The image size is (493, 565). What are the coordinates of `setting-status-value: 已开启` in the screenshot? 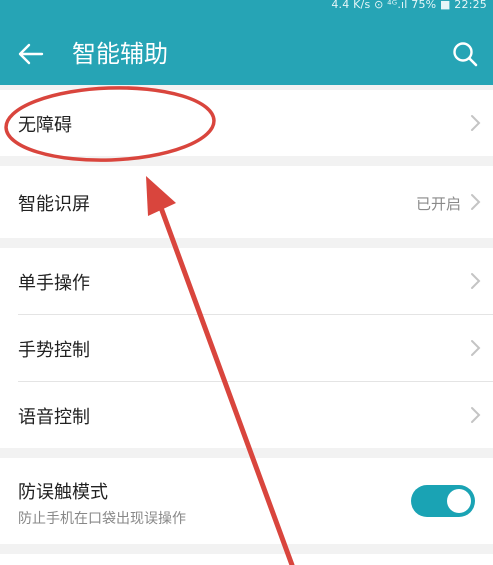 It's located at (438, 204).